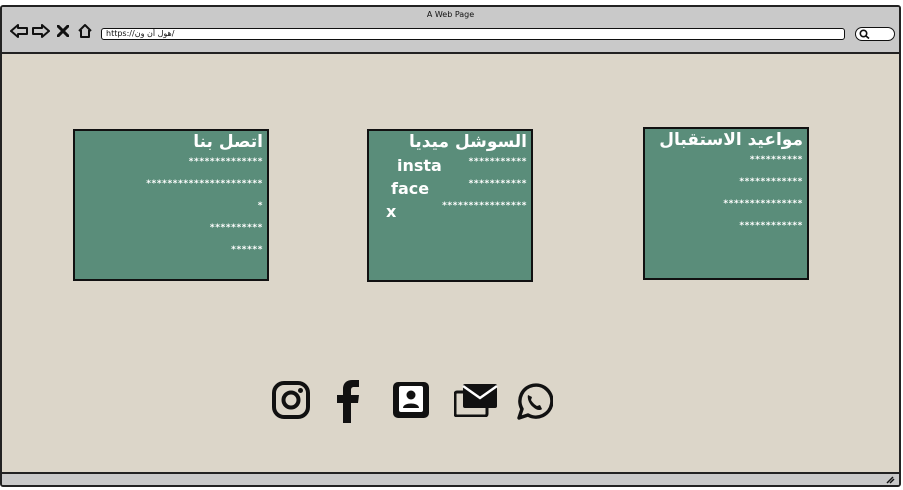 This screenshot has height=490, width=903. Describe the element at coordinates (204, 184) in the screenshot. I see `contact-line: **********************` at that location.